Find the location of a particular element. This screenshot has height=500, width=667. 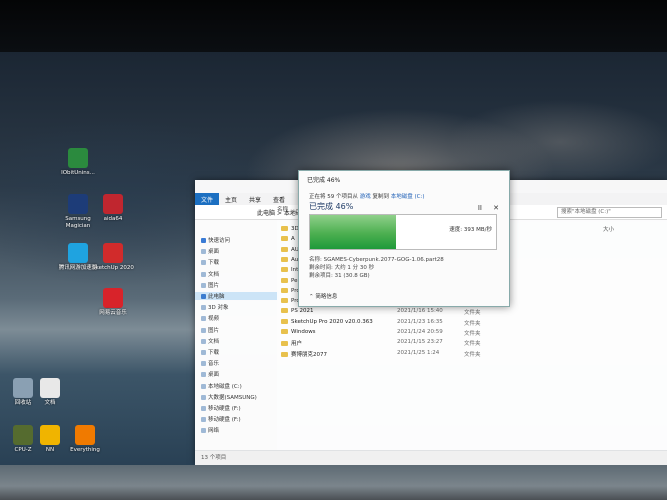

monitor-bezel is located at coordinates (333, 26).